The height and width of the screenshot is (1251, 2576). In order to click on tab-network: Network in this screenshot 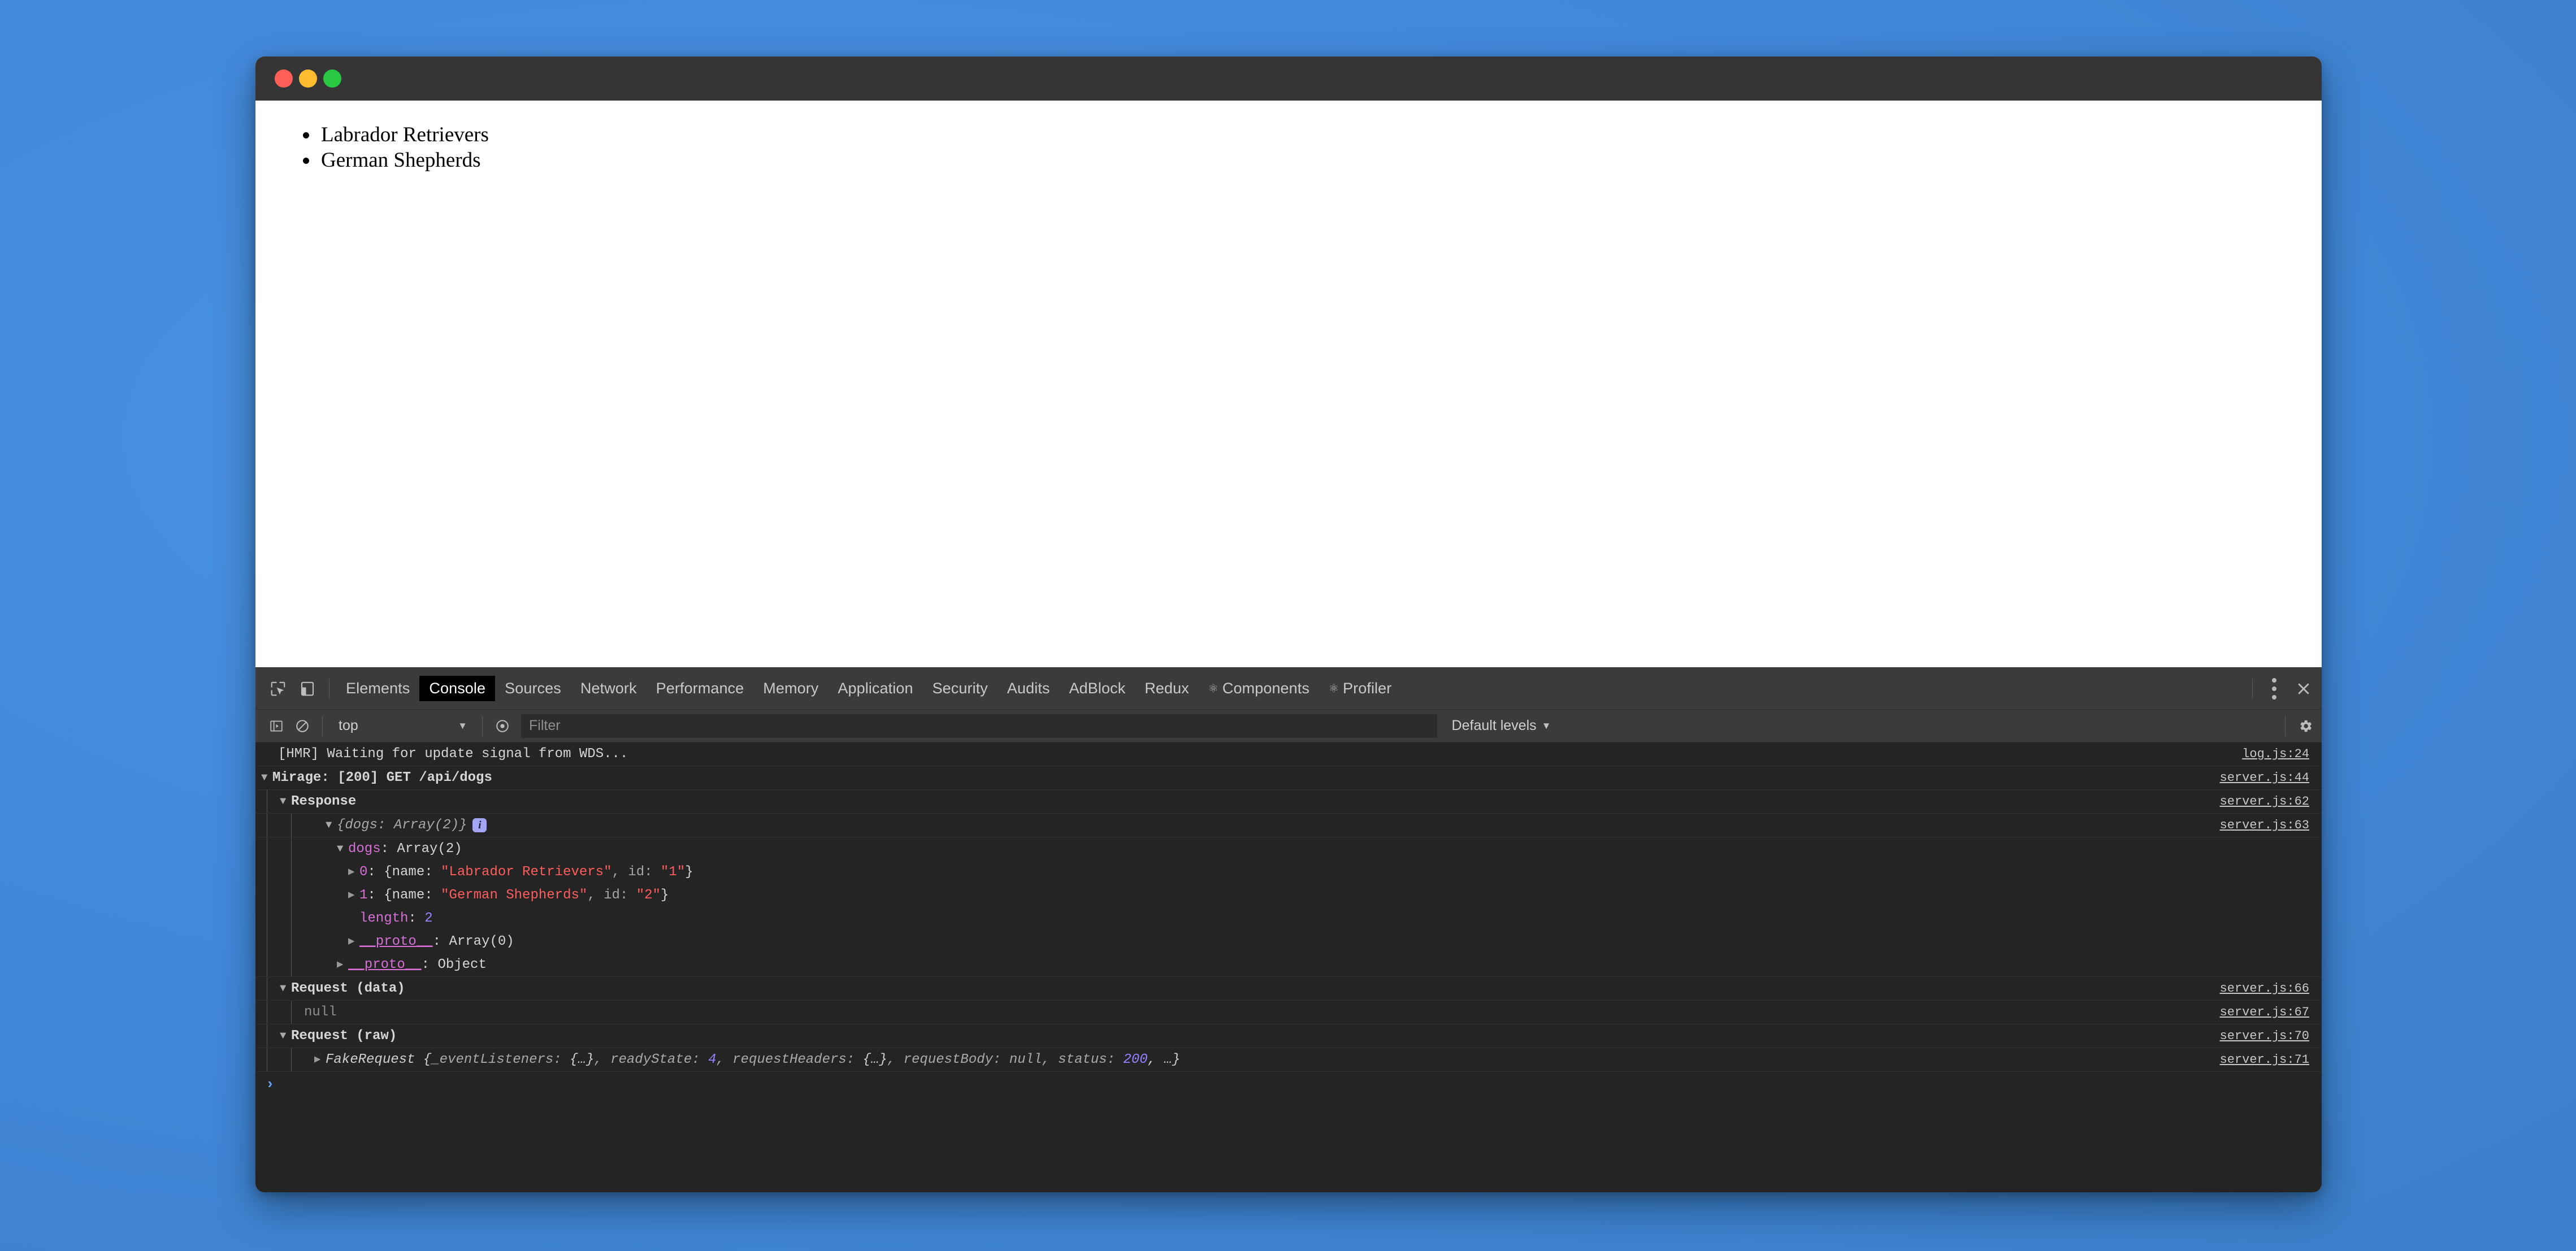, I will do `click(609, 688)`.